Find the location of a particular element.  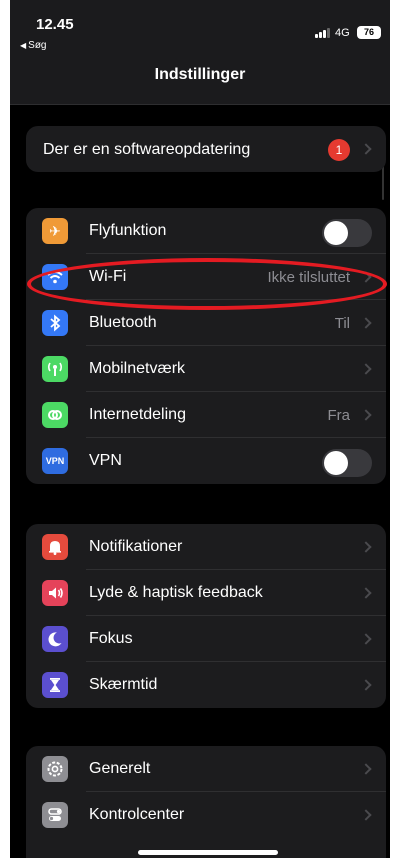

row-label: Mobilnetværk is located at coordinates (137, 368).